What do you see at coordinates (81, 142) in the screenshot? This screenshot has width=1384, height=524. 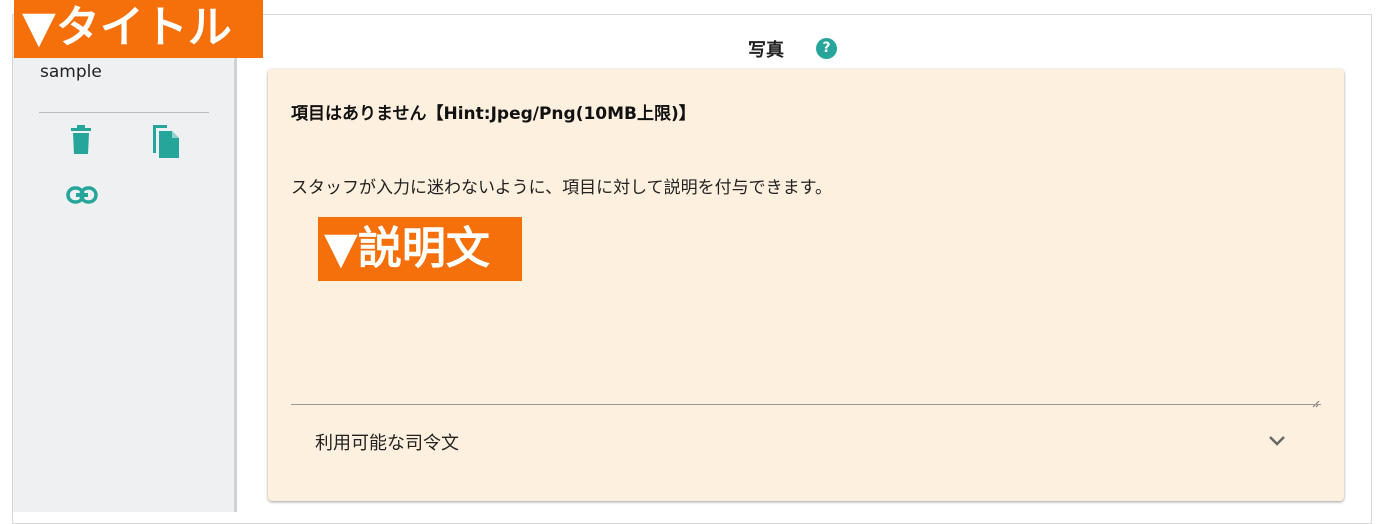 I see `delete-icon` at bounding box center [81, 142].